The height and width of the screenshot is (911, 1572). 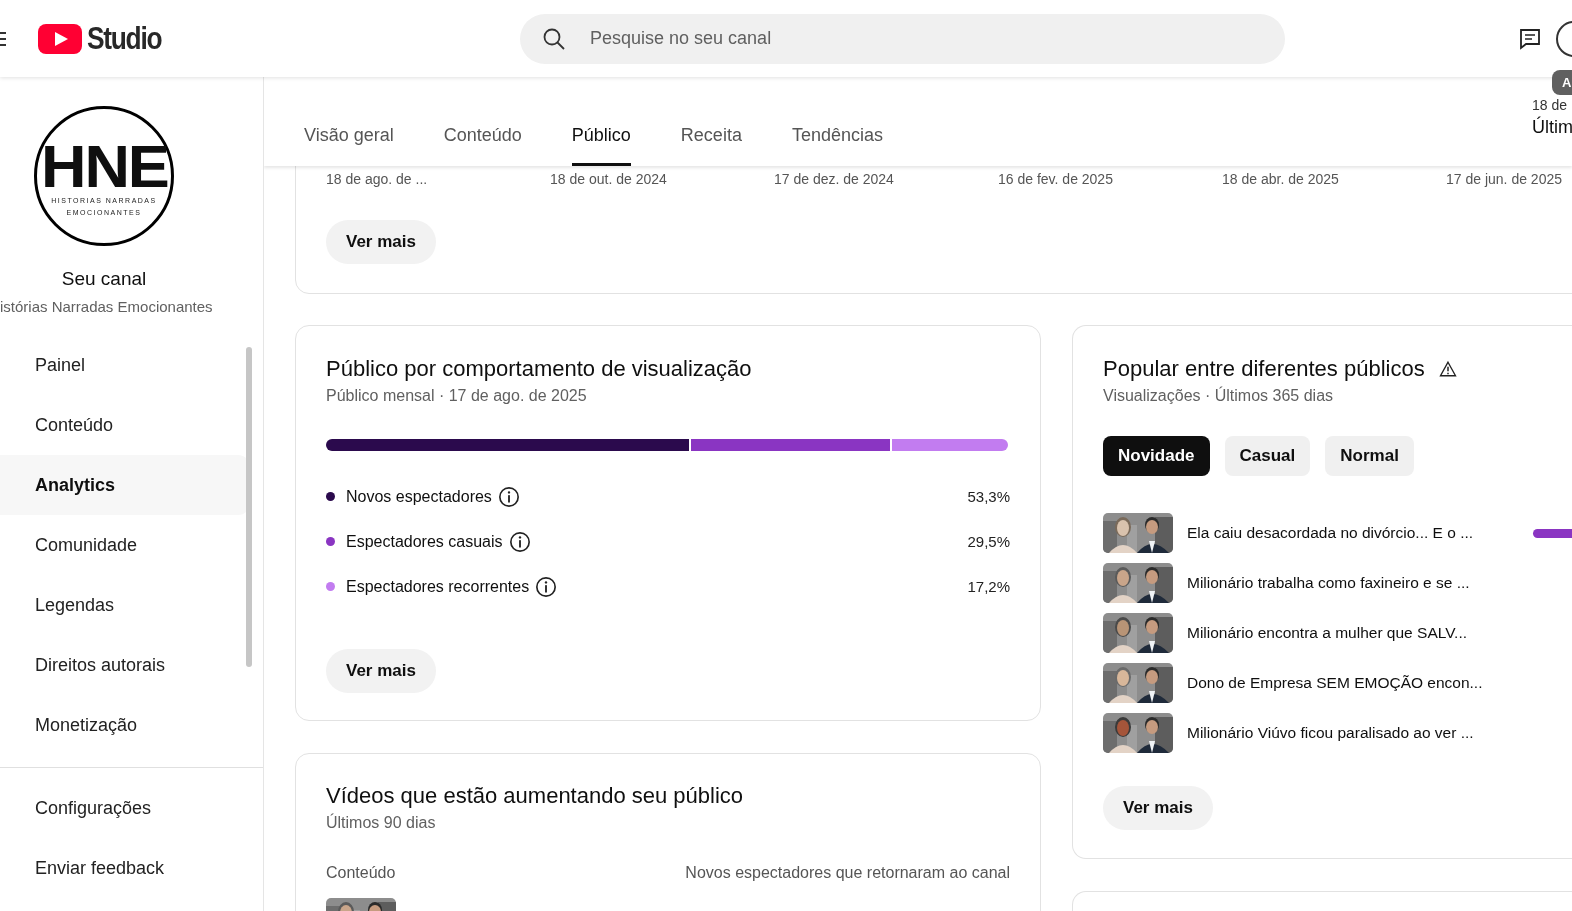 I want to click on card-subtitle: Visualizações · Últimos 365 dias, so click(x=1219, y=396).